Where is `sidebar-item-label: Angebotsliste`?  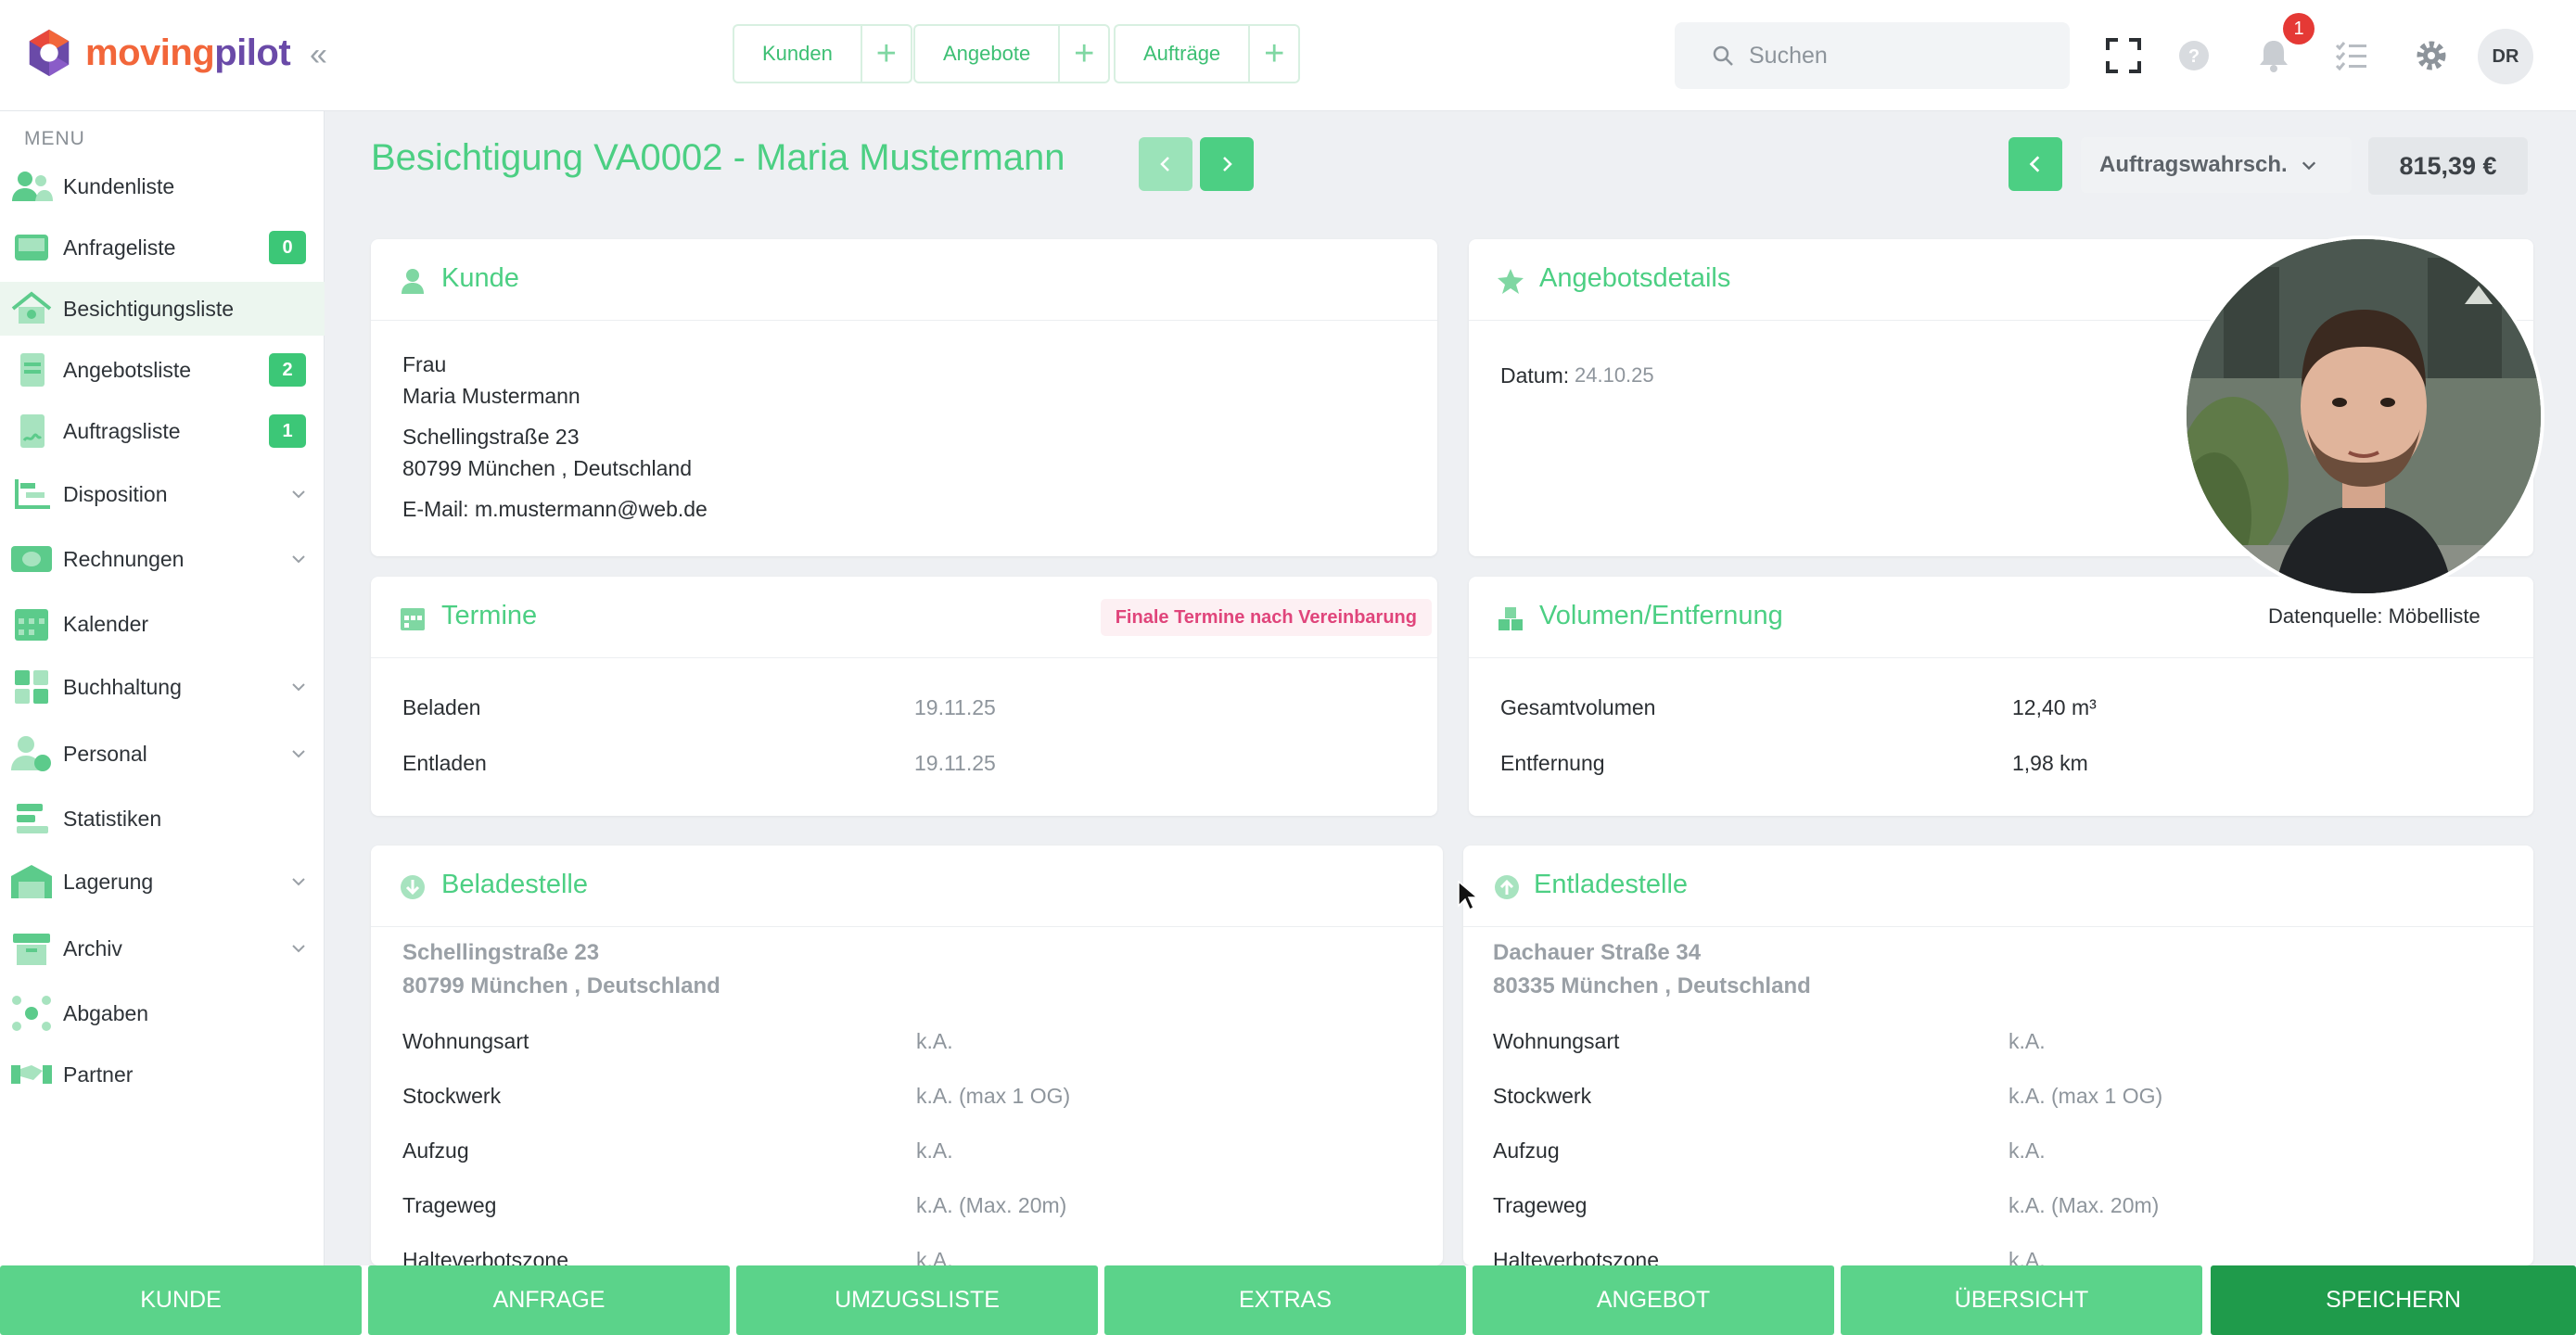
sidebar-item-label: Angebotsliste is located at coordinates (127, 369).